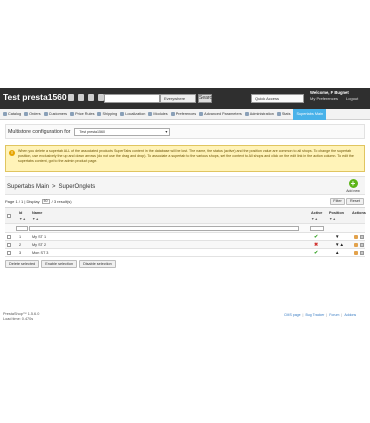 This screenshot has width=370, height=423. What do you see at coordinates (39, 245) in the screenshot?
I see `row-name: My ST 2` at bounding box center [39, 245].